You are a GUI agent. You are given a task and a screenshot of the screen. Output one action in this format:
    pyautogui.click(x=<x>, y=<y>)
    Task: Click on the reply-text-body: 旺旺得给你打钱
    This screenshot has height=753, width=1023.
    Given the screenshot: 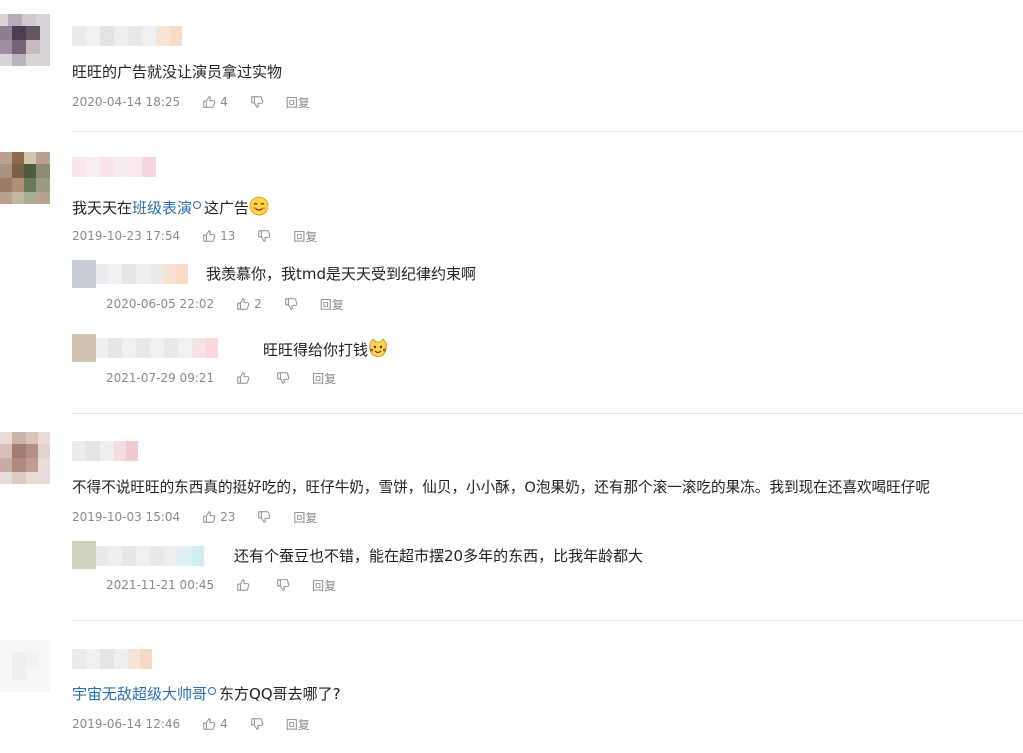 What is the action you would take?
    pyautogui.click(x=316, y=350)
    